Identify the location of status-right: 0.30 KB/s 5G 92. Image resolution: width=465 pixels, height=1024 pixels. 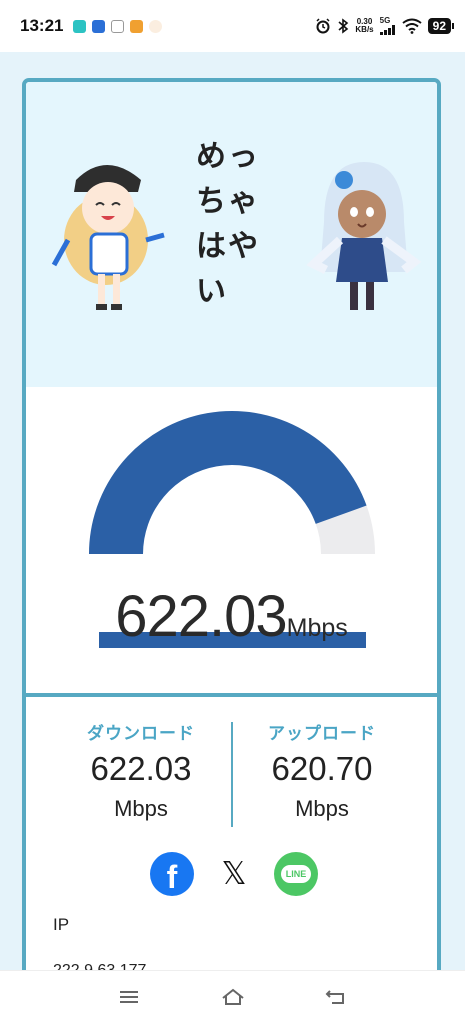
(385, 25).